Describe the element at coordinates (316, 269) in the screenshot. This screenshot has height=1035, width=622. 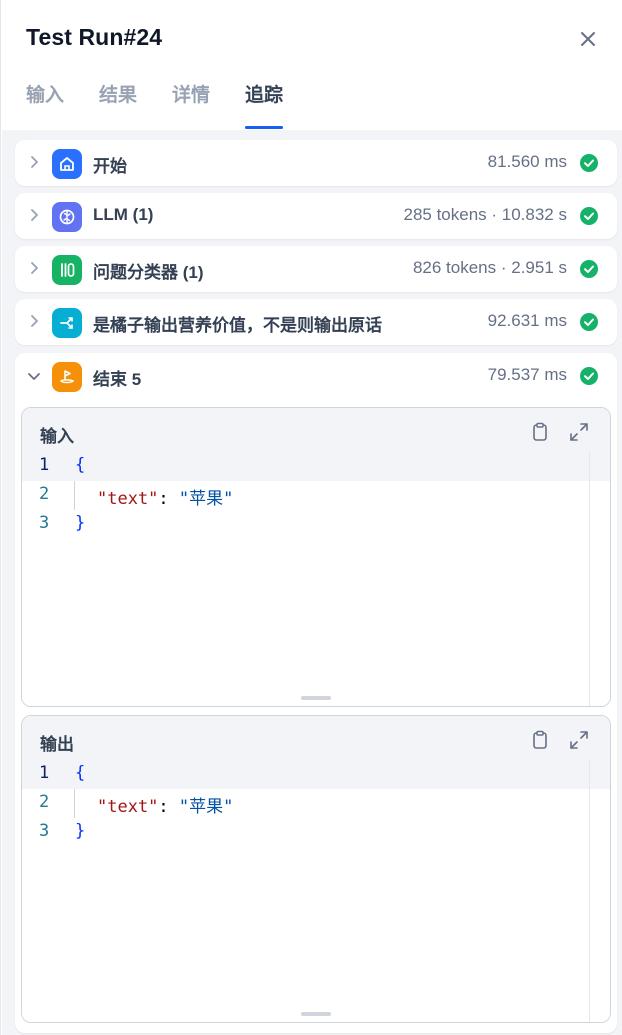
I see `trace-node-classifier: 问题分类器 (1) 826 tokens · 2.951 s` at that location.